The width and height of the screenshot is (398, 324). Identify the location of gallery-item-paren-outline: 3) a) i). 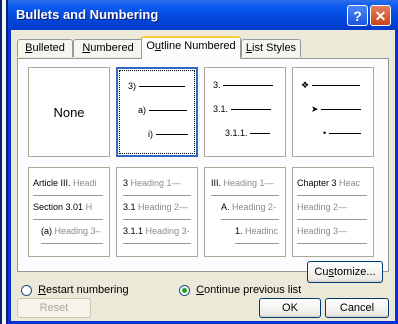
(157, 112).